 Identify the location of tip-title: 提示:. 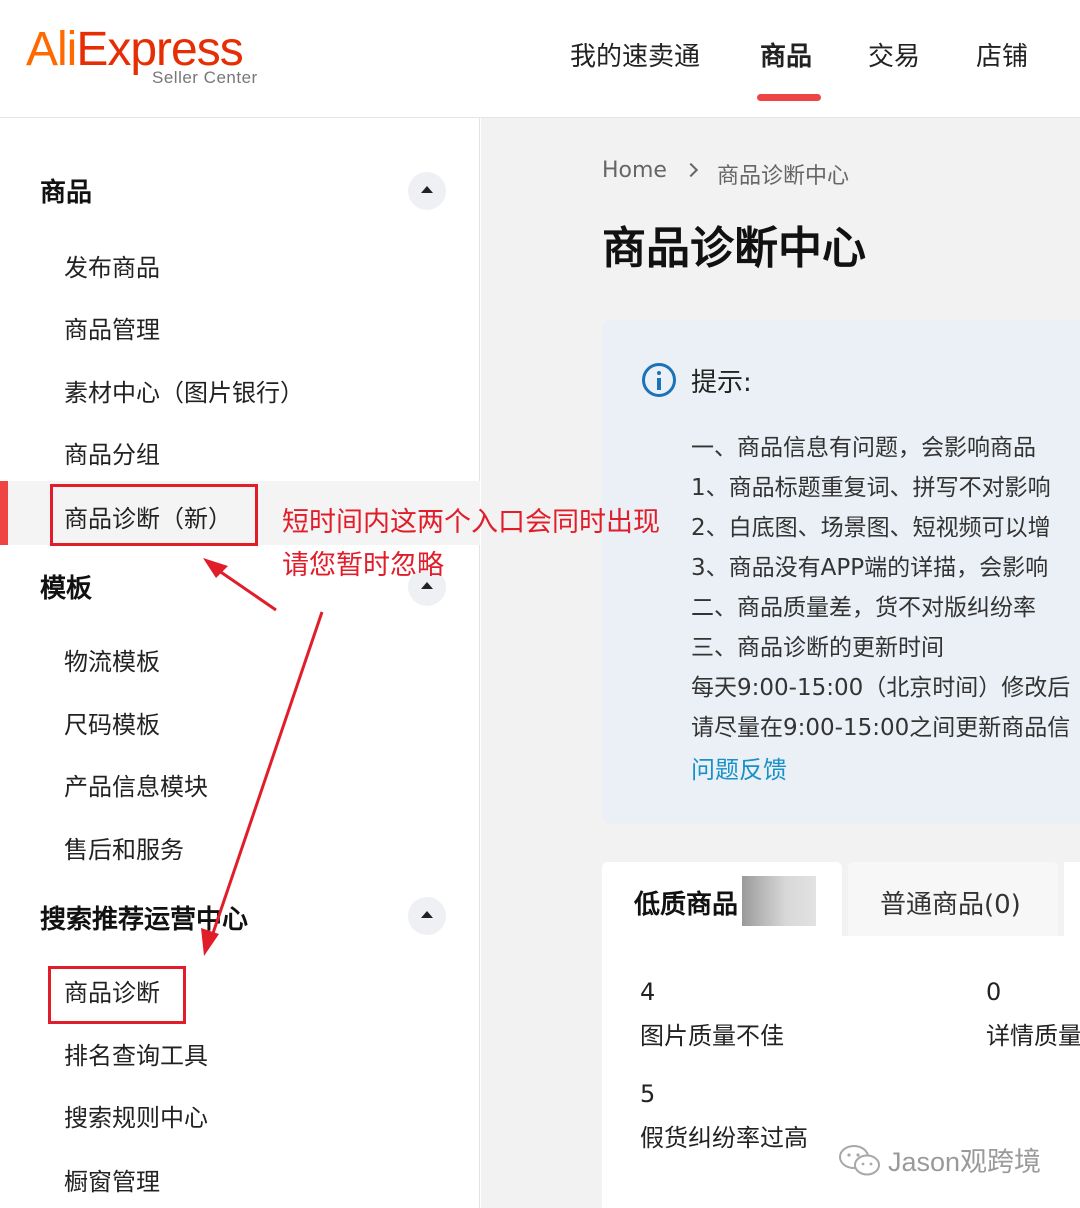
(721, 383).